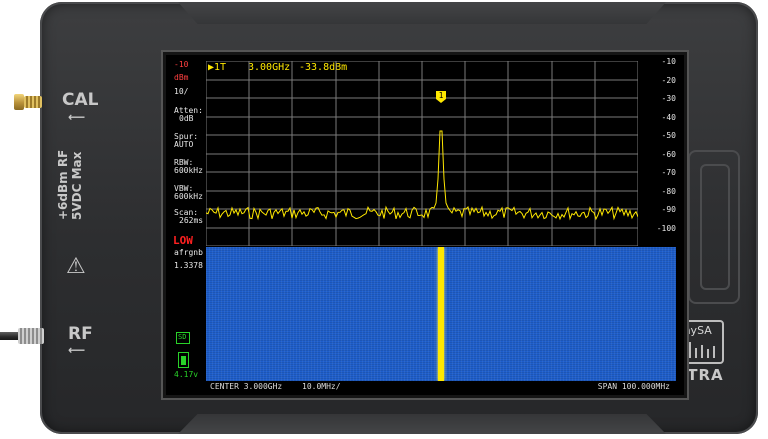 Image resolution: width=768 pixels, height=439 pixels. Describe the element at coordinates (666, 228) in the screenshot. I see `y-axis-tick: -100` at that location.